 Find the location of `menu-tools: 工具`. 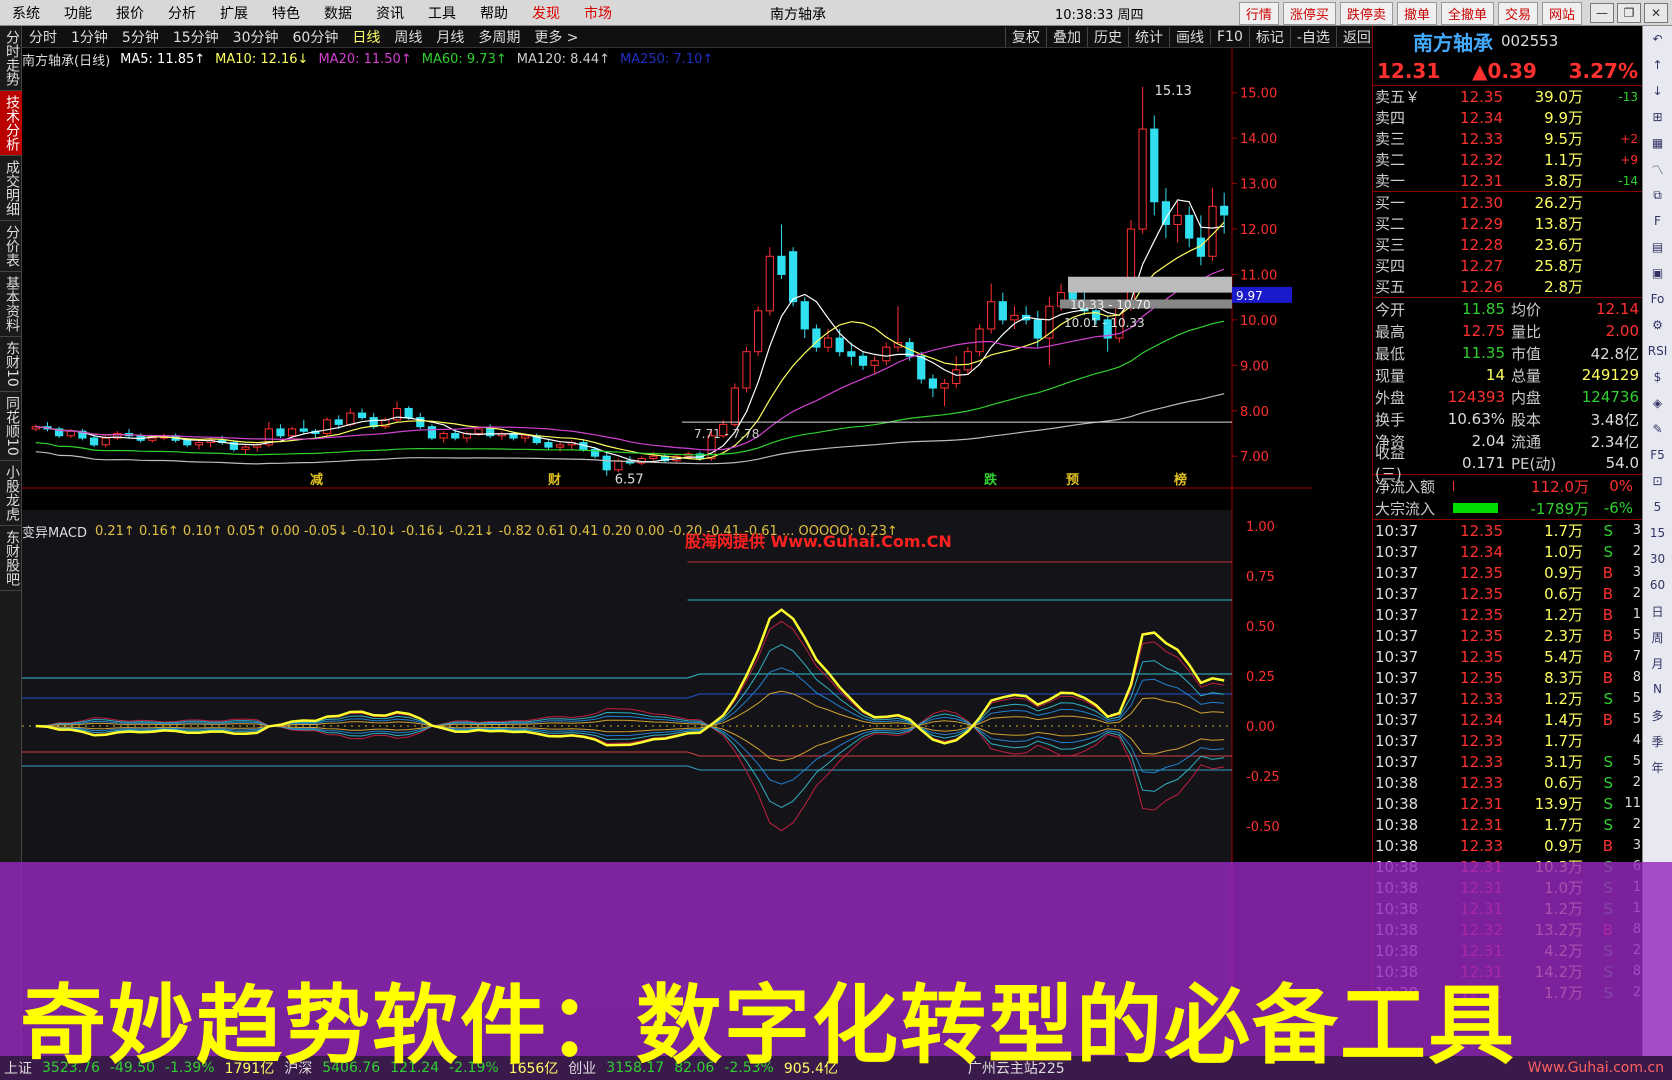

menu-tools: 工具 is located at coordinates (442, 13).